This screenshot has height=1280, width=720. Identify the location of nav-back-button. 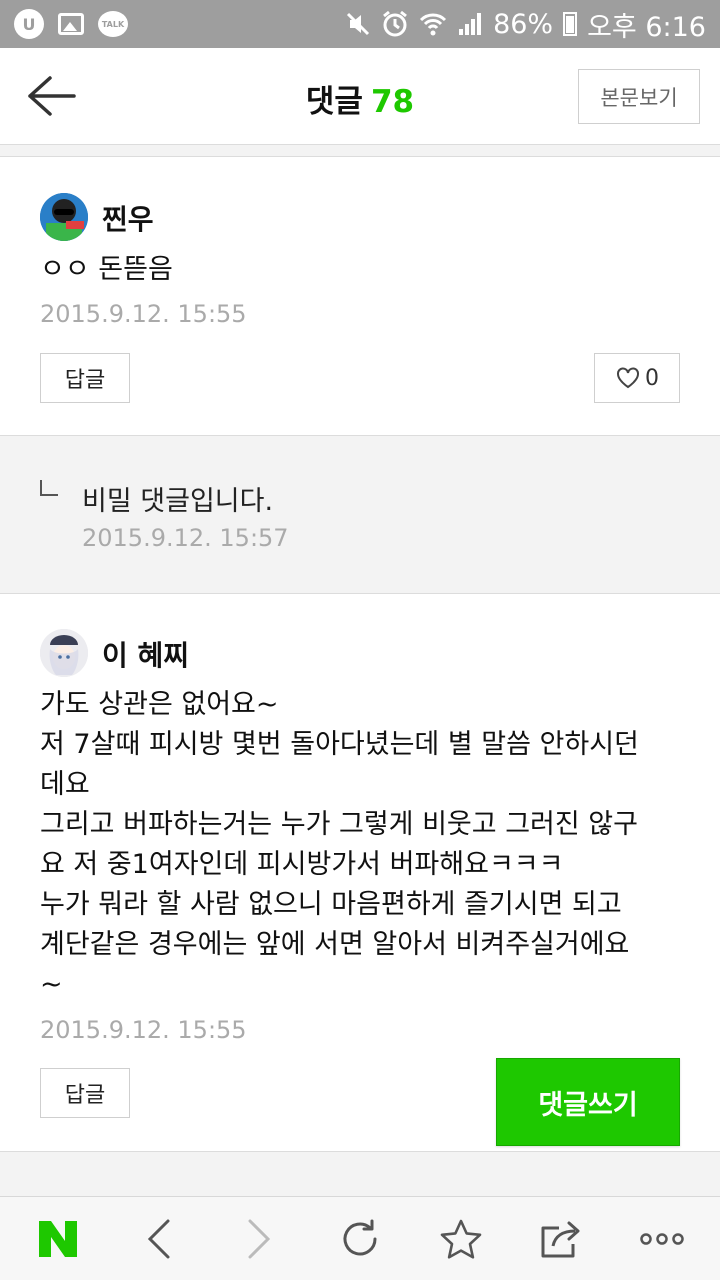
(159, 1239).